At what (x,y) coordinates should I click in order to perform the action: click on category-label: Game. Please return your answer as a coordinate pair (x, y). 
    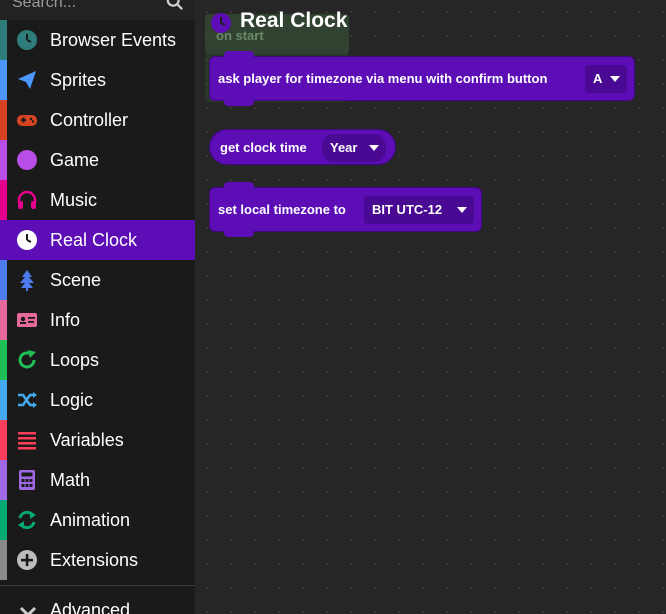
    Looking at the image, I should click on (75, 160).